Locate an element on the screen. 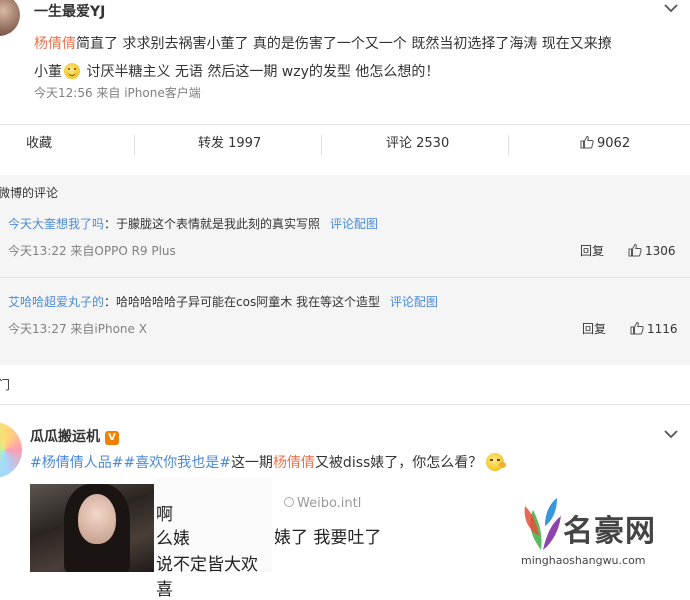  post-text-part3: 讨厌半糖主义 无语 然后这一期 wzy的发型 他怎么想的！ is located at coordinates (263, 72).